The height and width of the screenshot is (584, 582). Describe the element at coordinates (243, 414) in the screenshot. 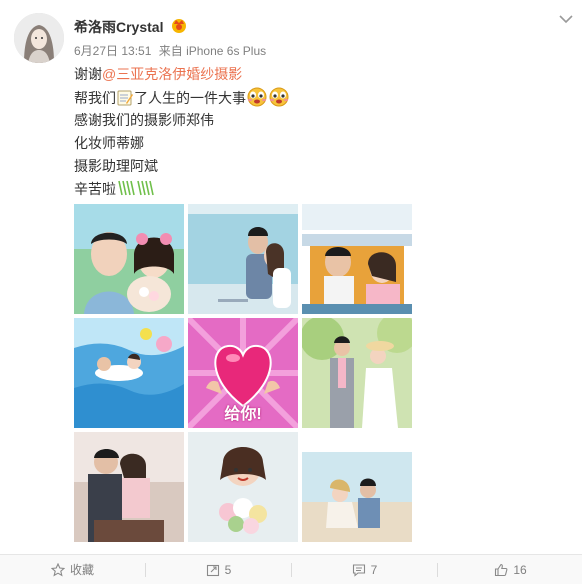

I see `heart-caption: 给你!` at that location.